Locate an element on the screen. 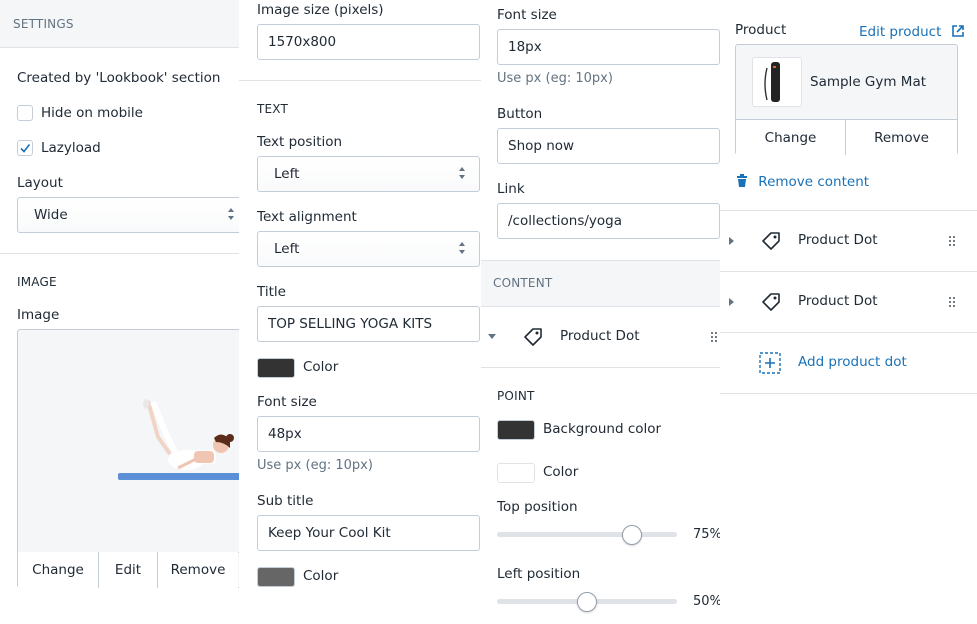 This screenshot has width=977, height=624. content-item-product-dot: Product Dot is located at coordinates (600, 337).